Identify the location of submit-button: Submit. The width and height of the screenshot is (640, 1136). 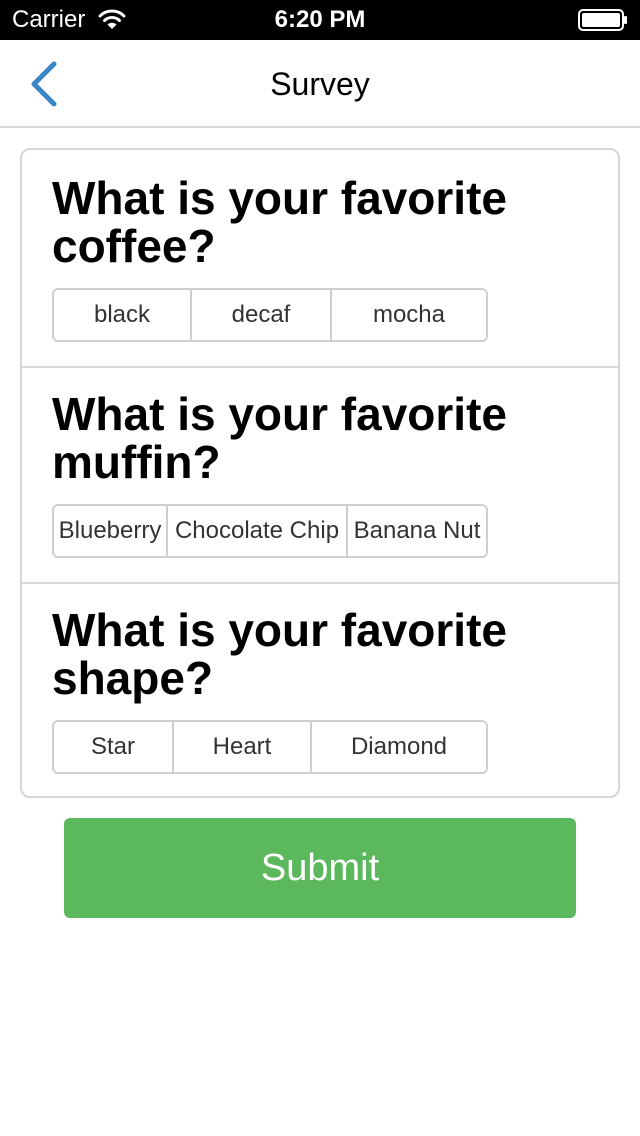
(320, 868).